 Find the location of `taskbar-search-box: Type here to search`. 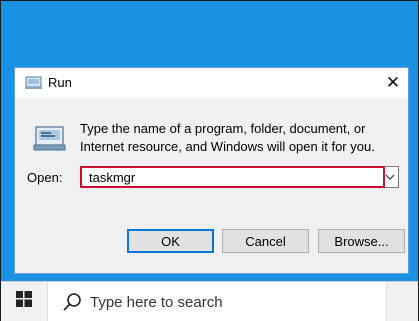

taskbar-search-box: Type here to search is located at coordinates (217, 301).